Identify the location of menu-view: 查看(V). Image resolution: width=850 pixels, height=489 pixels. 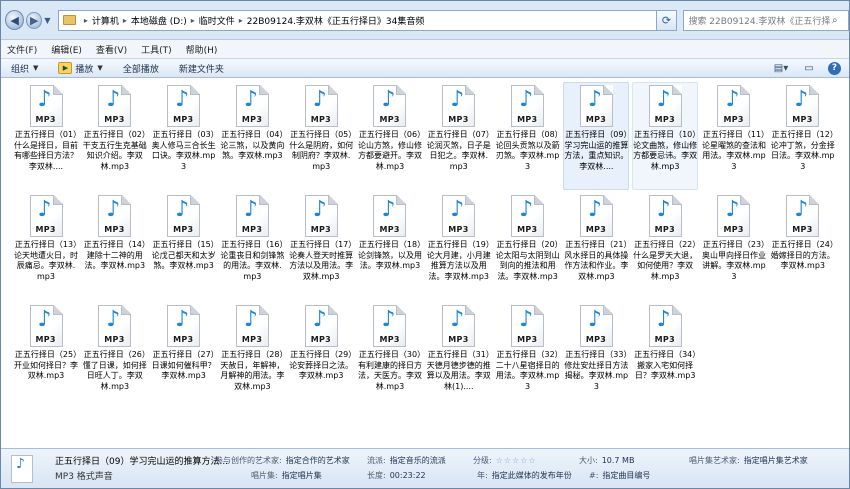
(111, 49).